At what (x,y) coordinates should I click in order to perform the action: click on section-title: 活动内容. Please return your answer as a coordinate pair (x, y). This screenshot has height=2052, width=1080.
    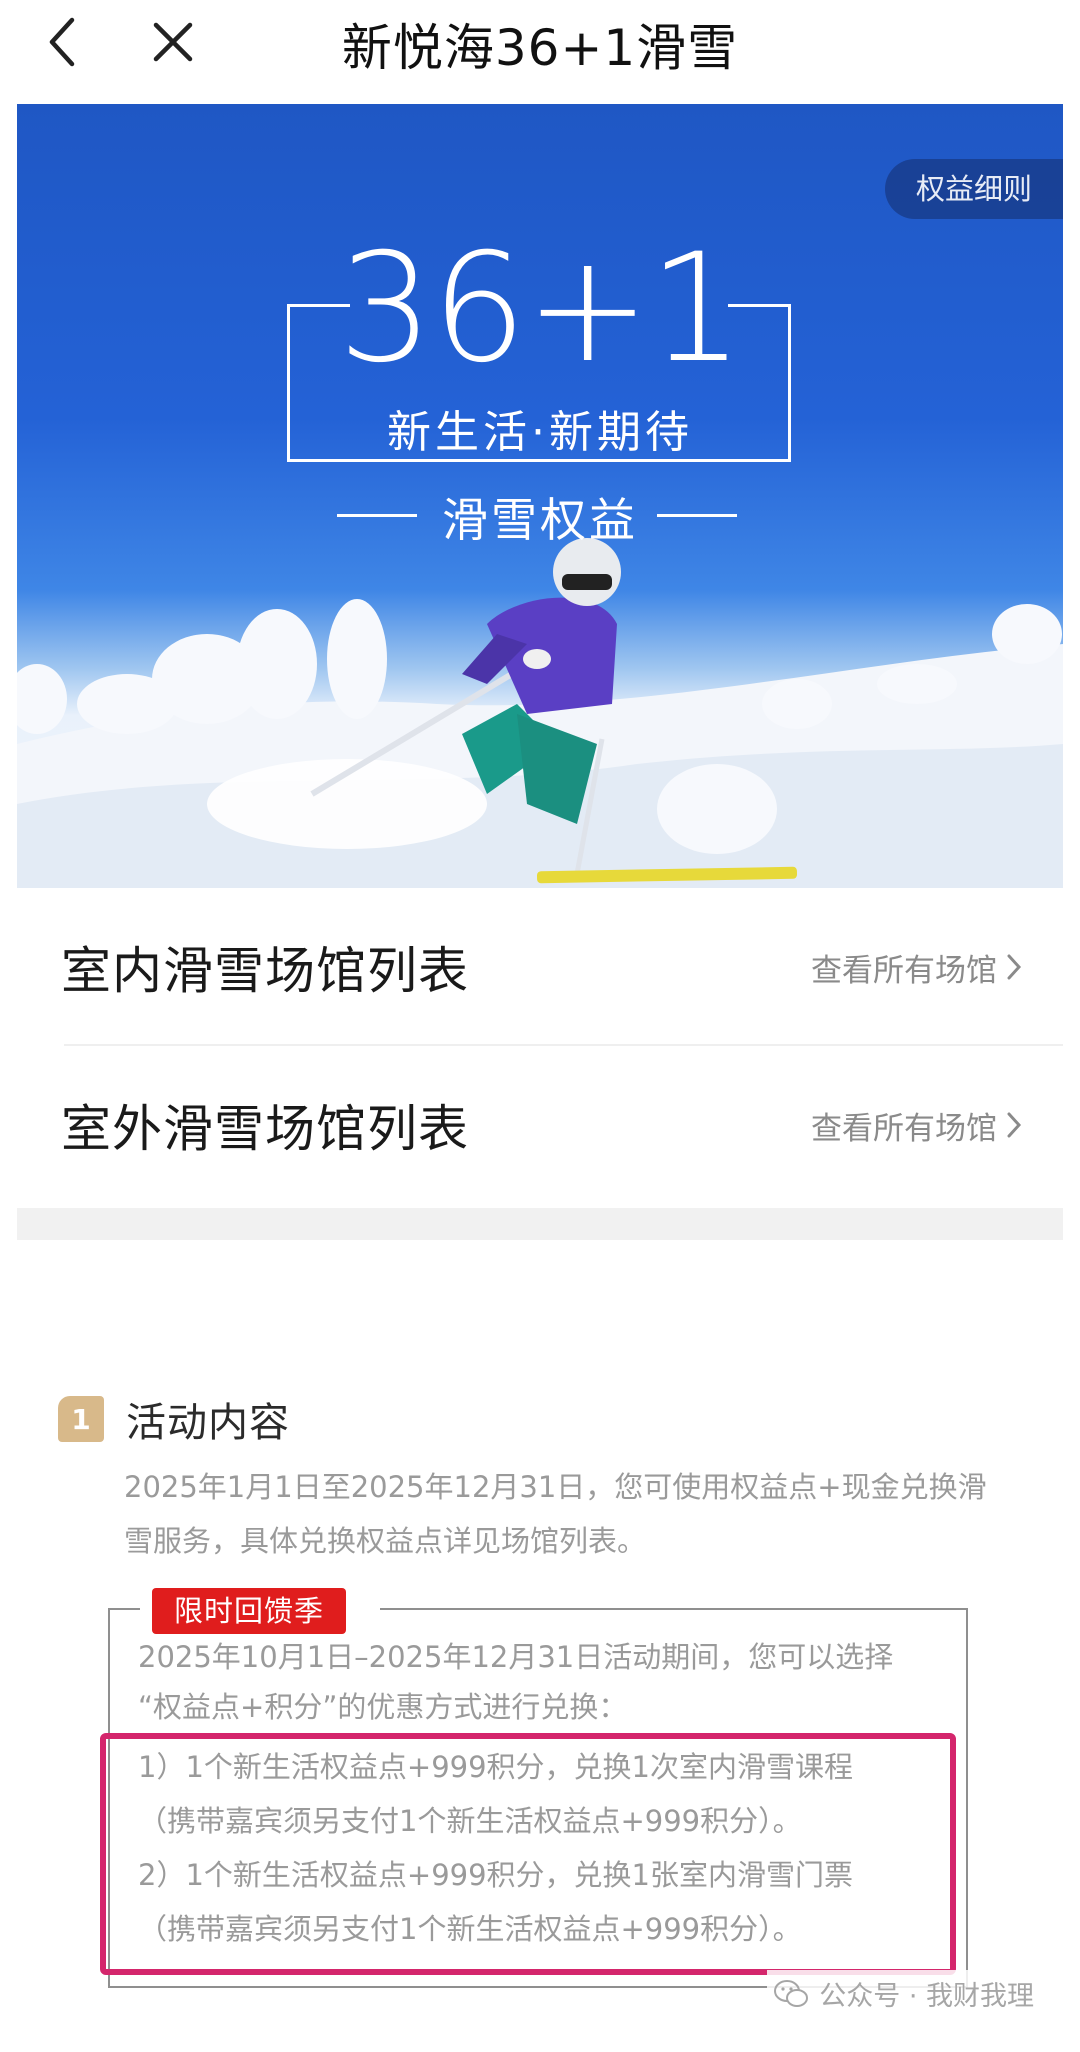
    Looking at the image, I should click on (208, 1423).